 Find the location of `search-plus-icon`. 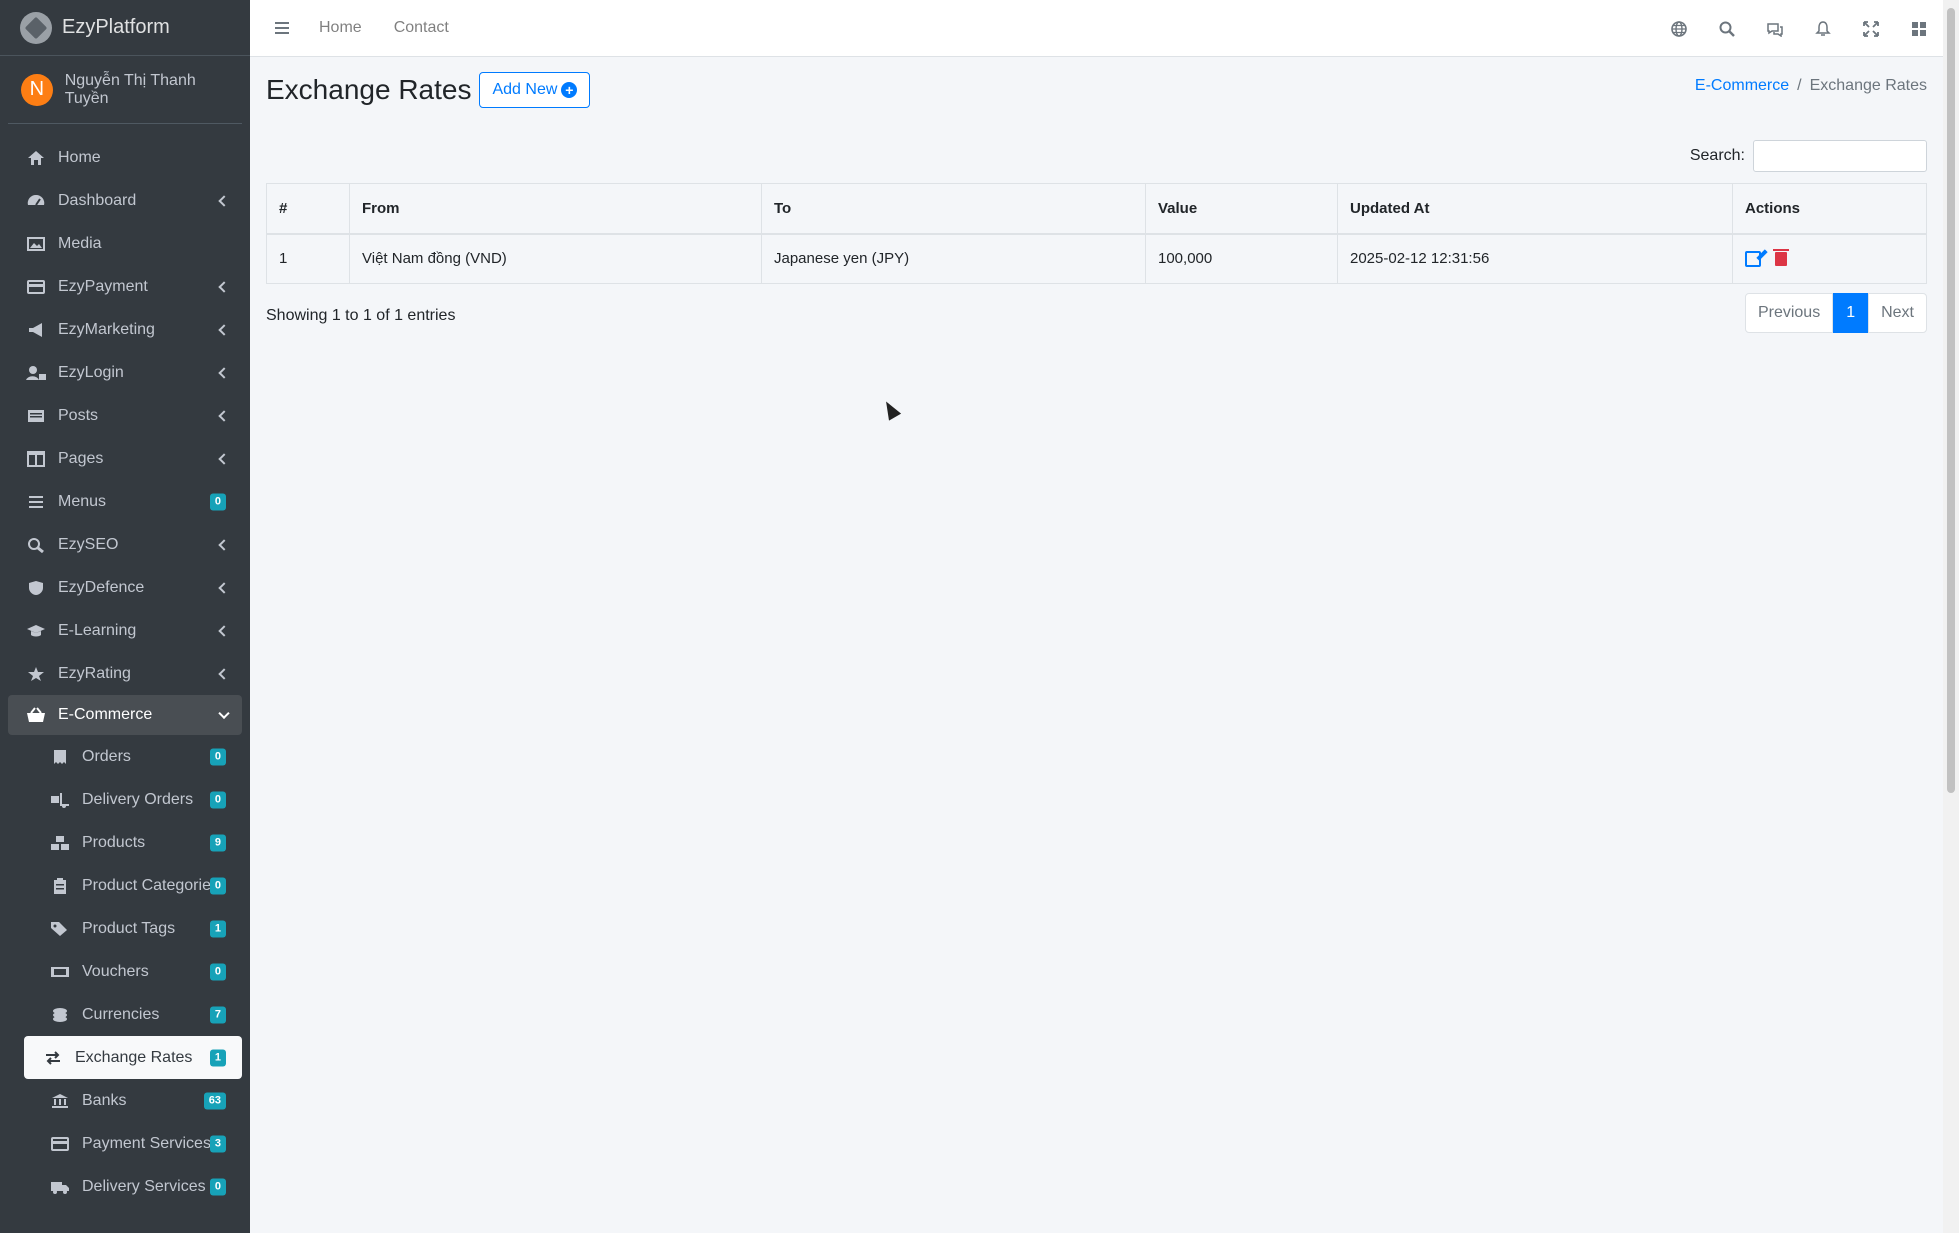

search-plus-icon is located at coordinates (36, 545).